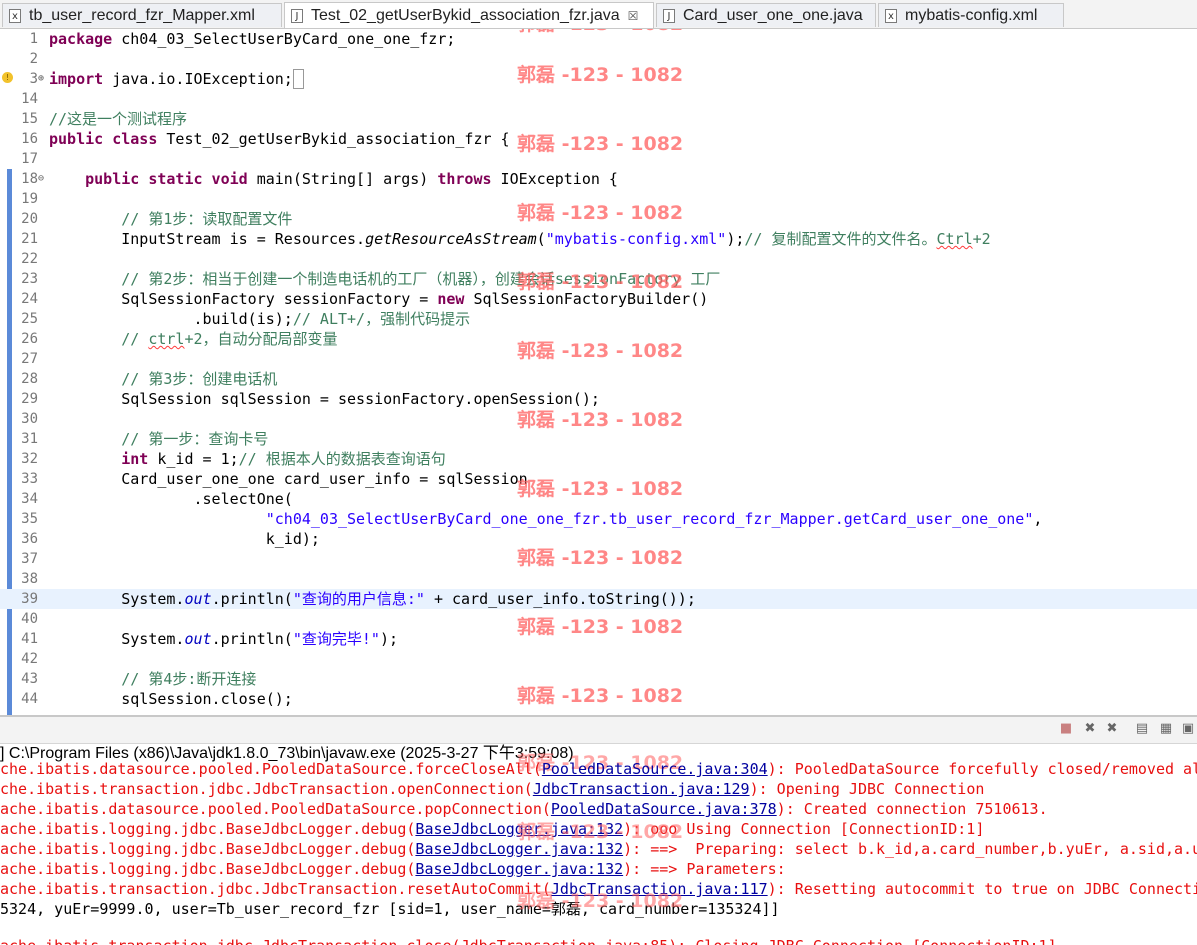  What do you see at coordinates (598, 619) in the screenshot?
I see `code-line: 40` at bounding box center [598, 619].